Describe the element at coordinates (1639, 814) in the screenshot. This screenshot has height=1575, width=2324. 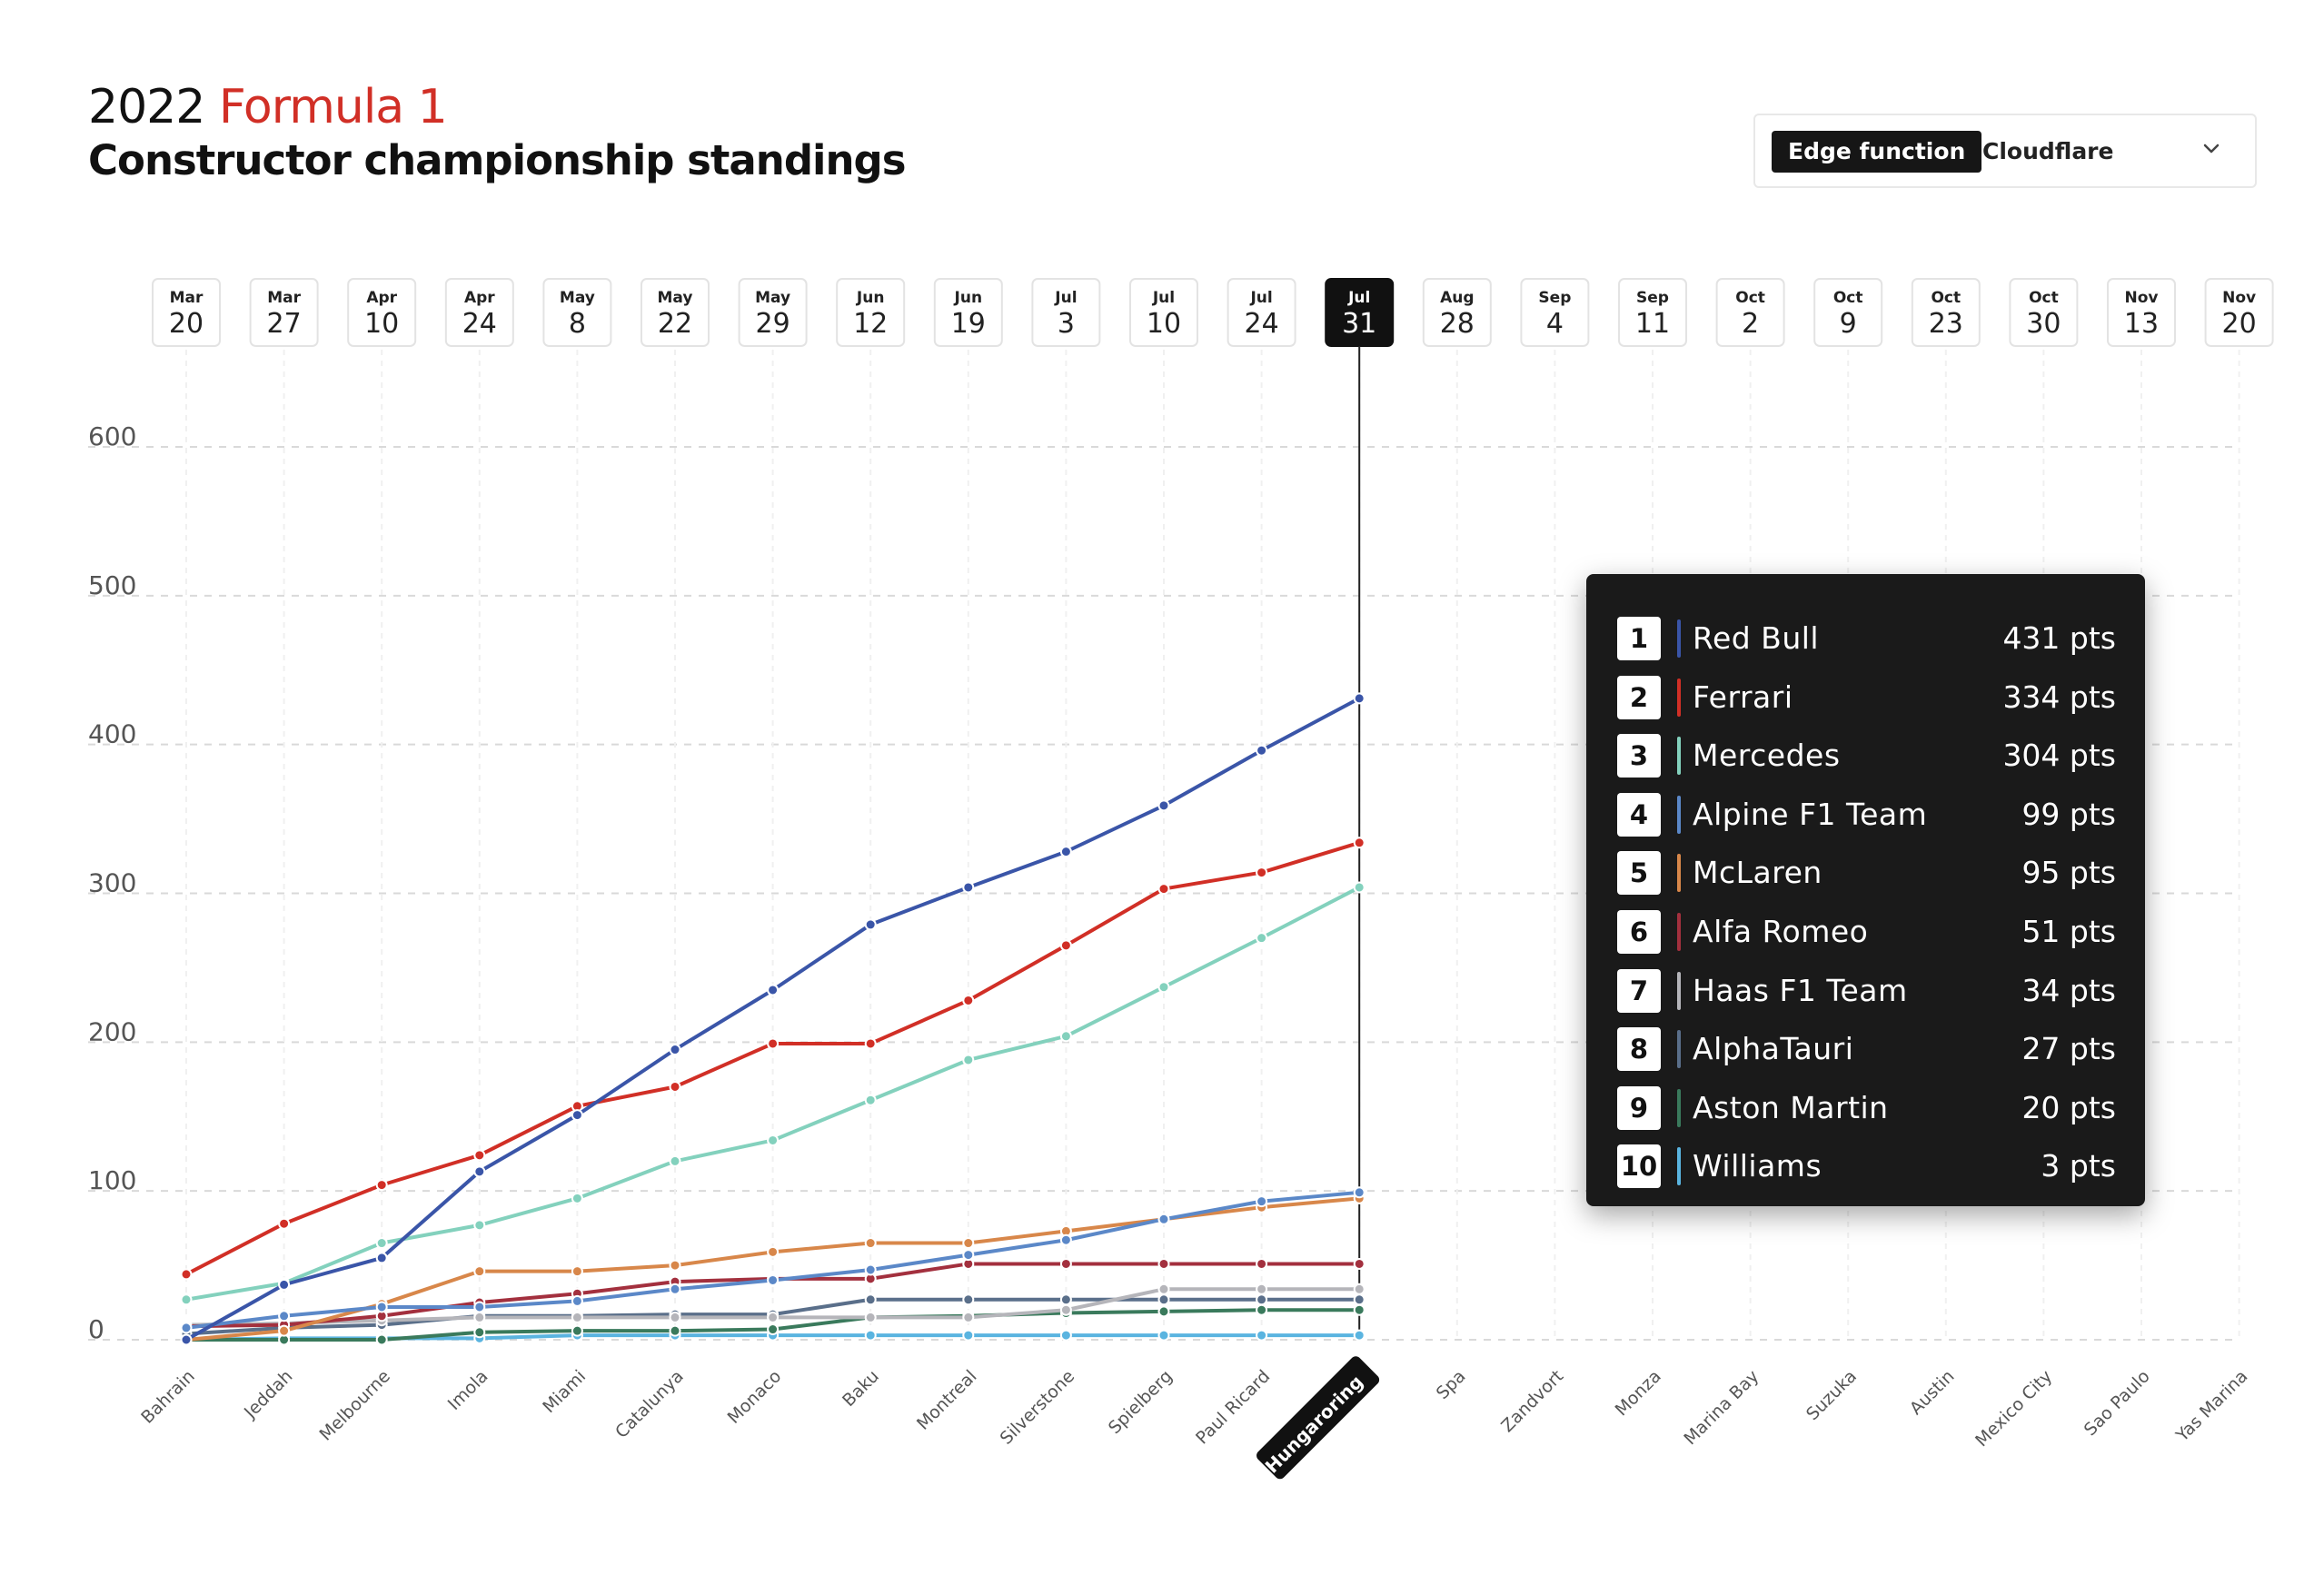
I see `standing-rank: 4` at that location.